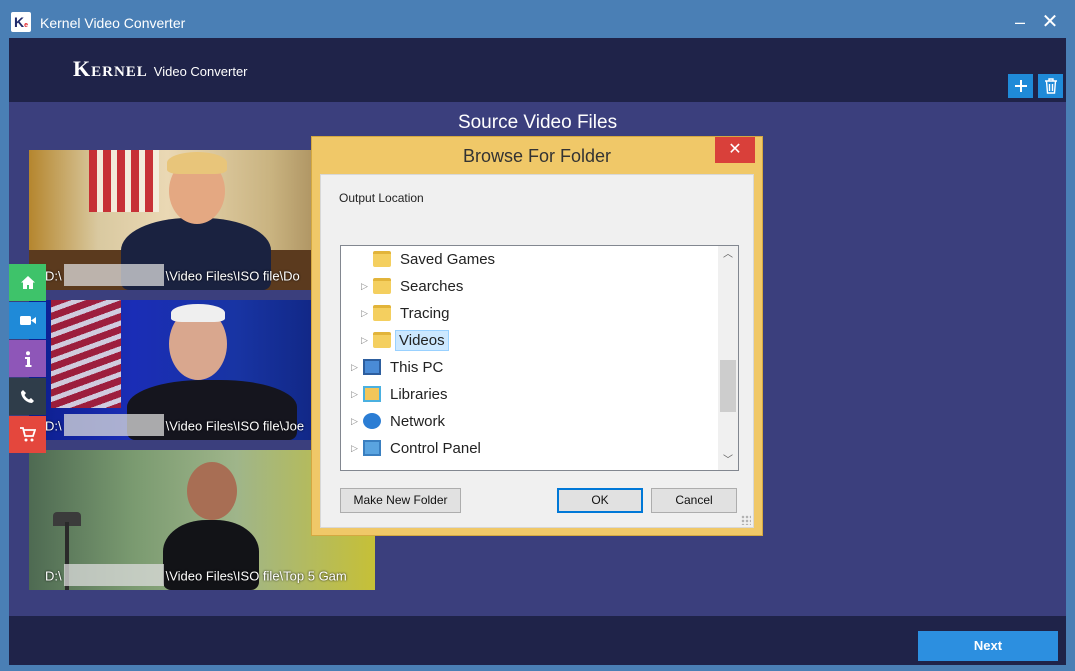 The height and width of the screenshot is (671, 1075). What do you see at coordinates (1020, 22) in the screenshot?
I see `minimize-button: –` at bounding box center [1020, 22].